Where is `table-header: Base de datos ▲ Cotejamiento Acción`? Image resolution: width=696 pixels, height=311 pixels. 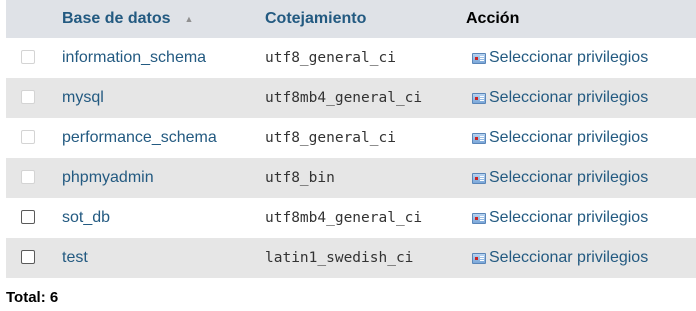
table-header: Base de datos ▲ Cotejamiento Acción is located at coordinates (351, 19).